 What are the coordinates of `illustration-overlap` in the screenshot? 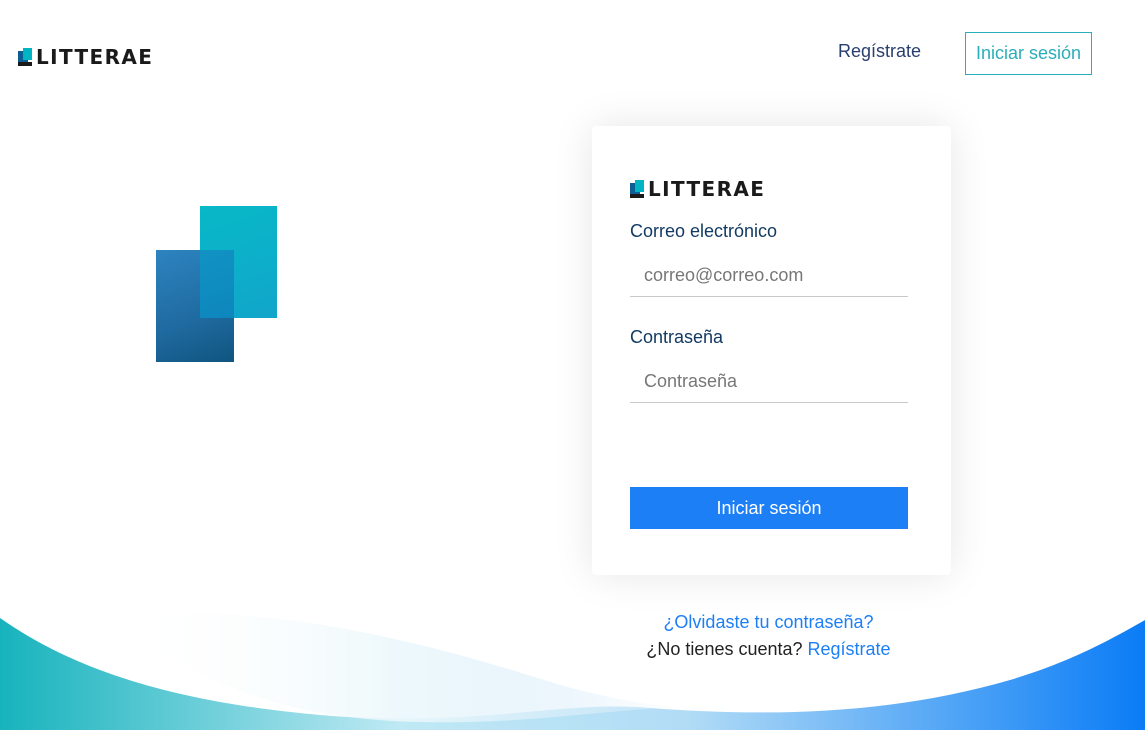 It's located at (217, 284).